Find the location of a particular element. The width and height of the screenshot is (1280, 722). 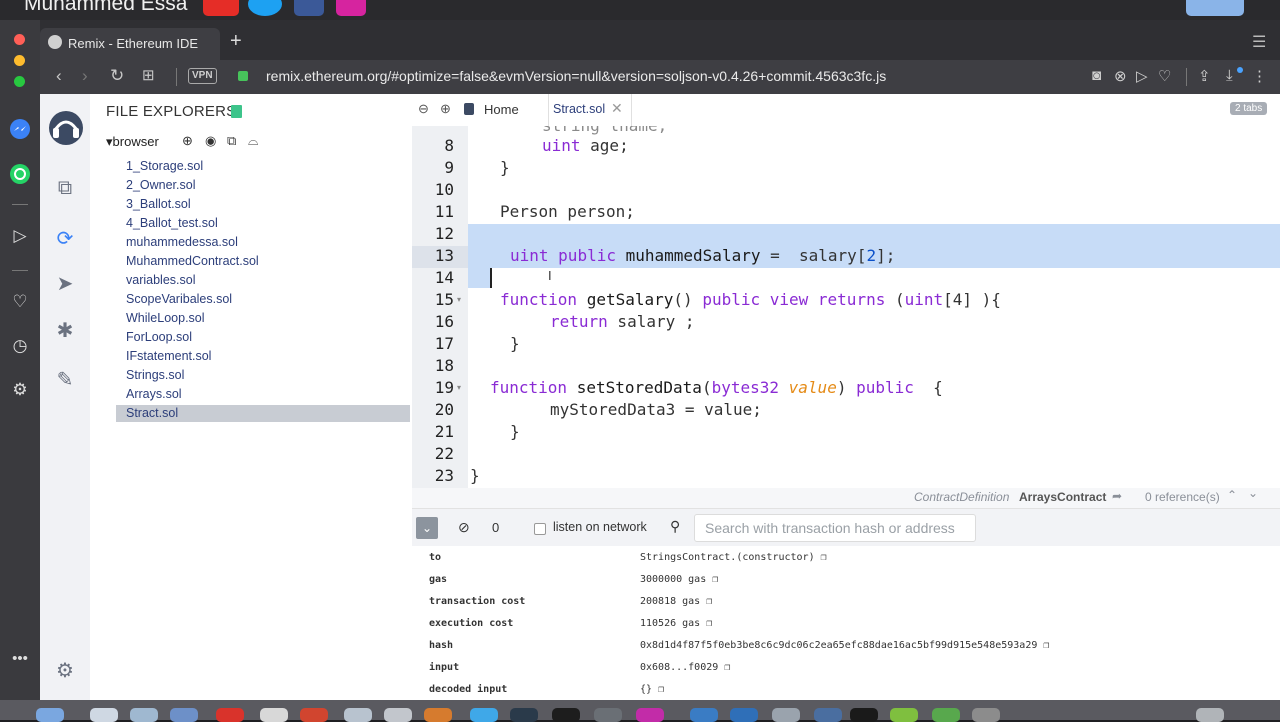

messenger-icon is located at coordinates (20, 129).